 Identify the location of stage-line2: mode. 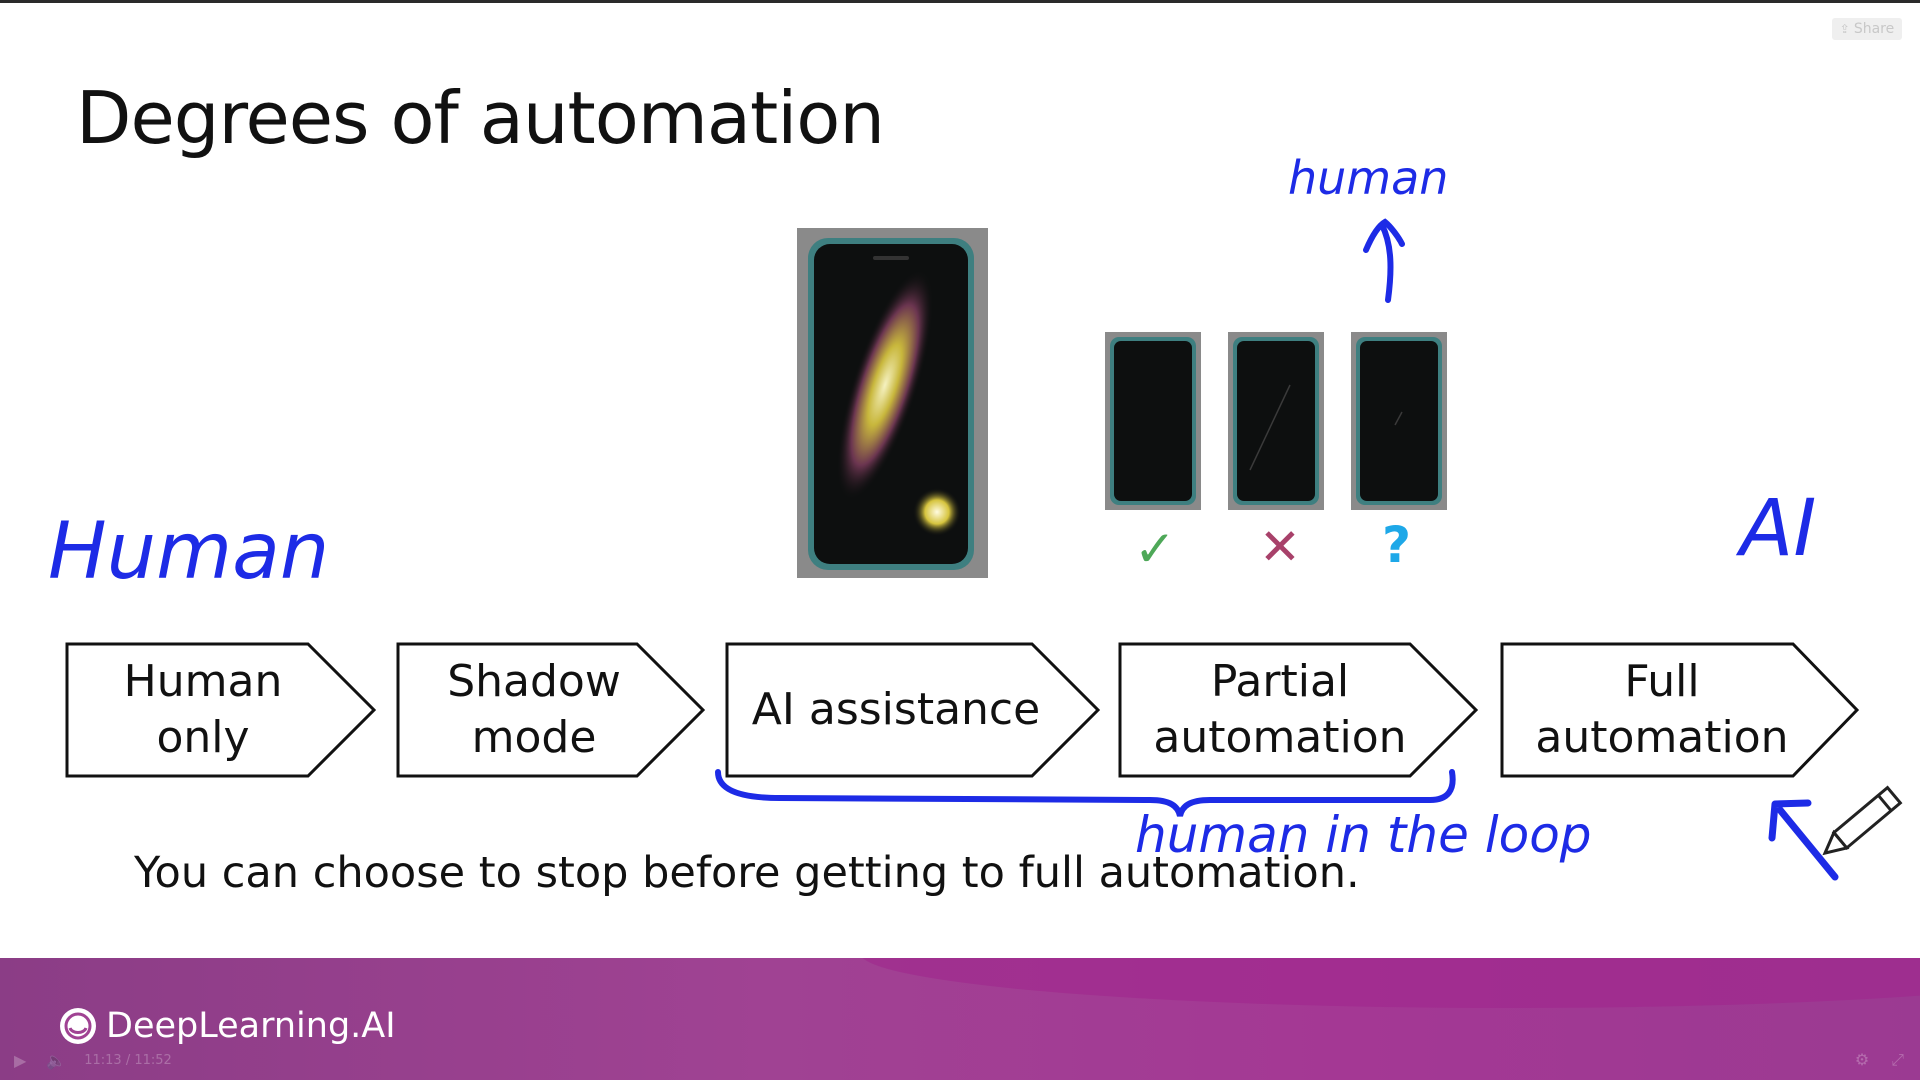
(534, 737).